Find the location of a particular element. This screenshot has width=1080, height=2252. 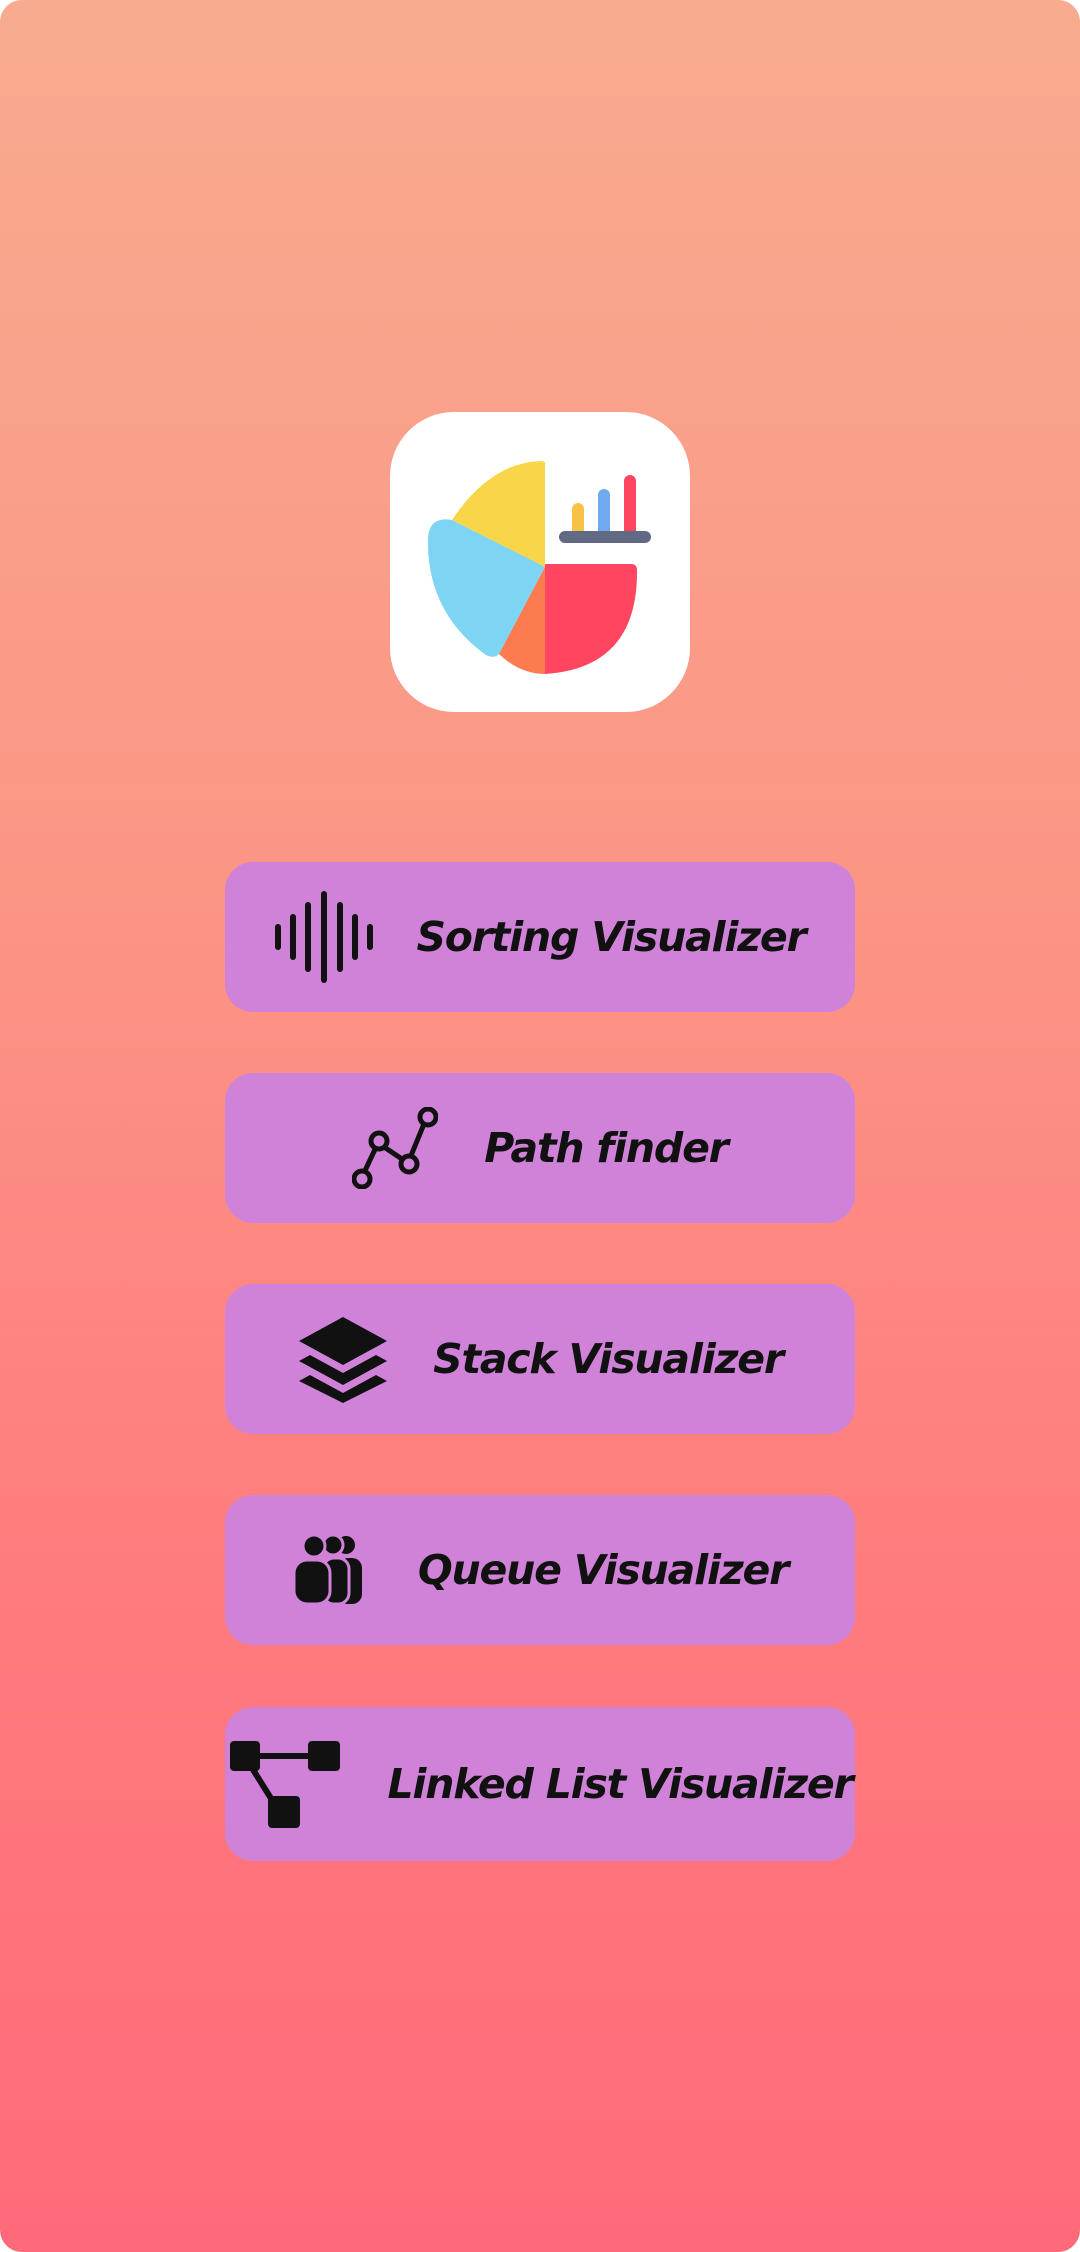

layers-icon is located at coordinates (343, 1359).